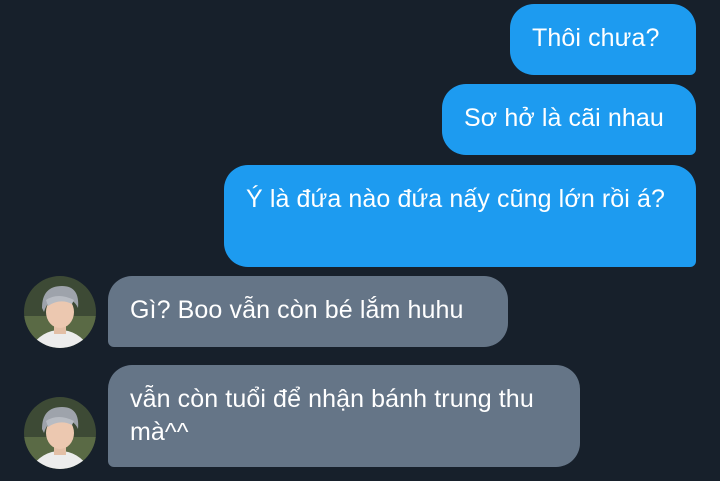  Describe the element at coordinates (460, 216) in the screenshot. I see `message-bubble-sent: Ý là đứa nào đứa nấy cũng lớn rồi á?` at that location.